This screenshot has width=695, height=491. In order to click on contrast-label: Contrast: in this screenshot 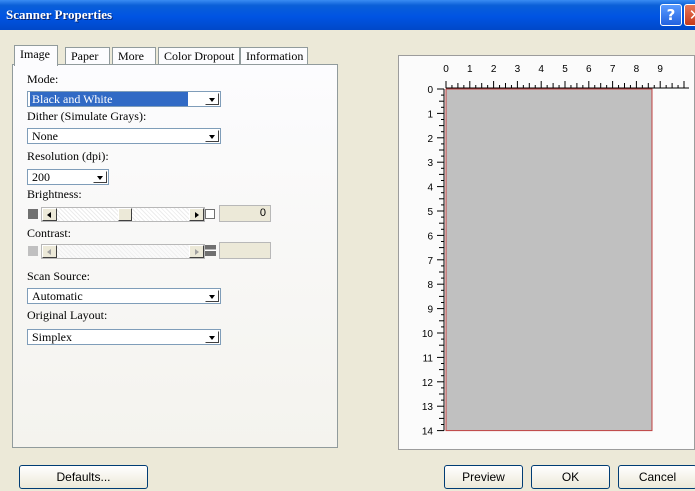, I will do `click(49, 233)`.